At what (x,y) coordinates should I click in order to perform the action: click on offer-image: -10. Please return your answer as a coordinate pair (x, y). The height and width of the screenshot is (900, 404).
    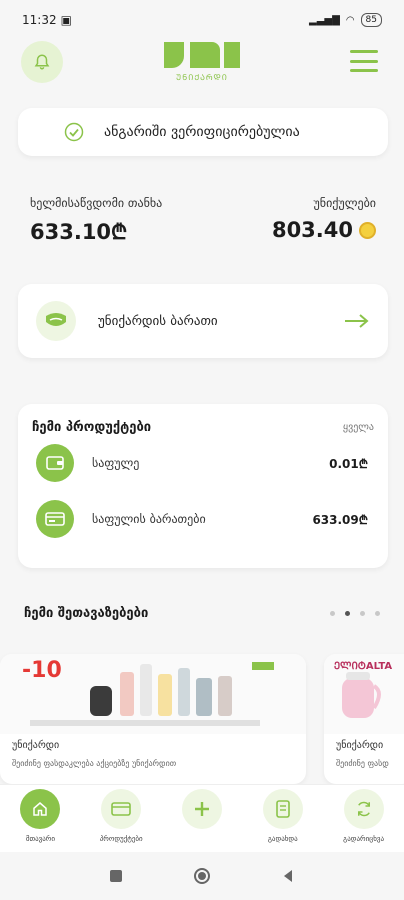
    Looking at the image, I should click on (153, 694).